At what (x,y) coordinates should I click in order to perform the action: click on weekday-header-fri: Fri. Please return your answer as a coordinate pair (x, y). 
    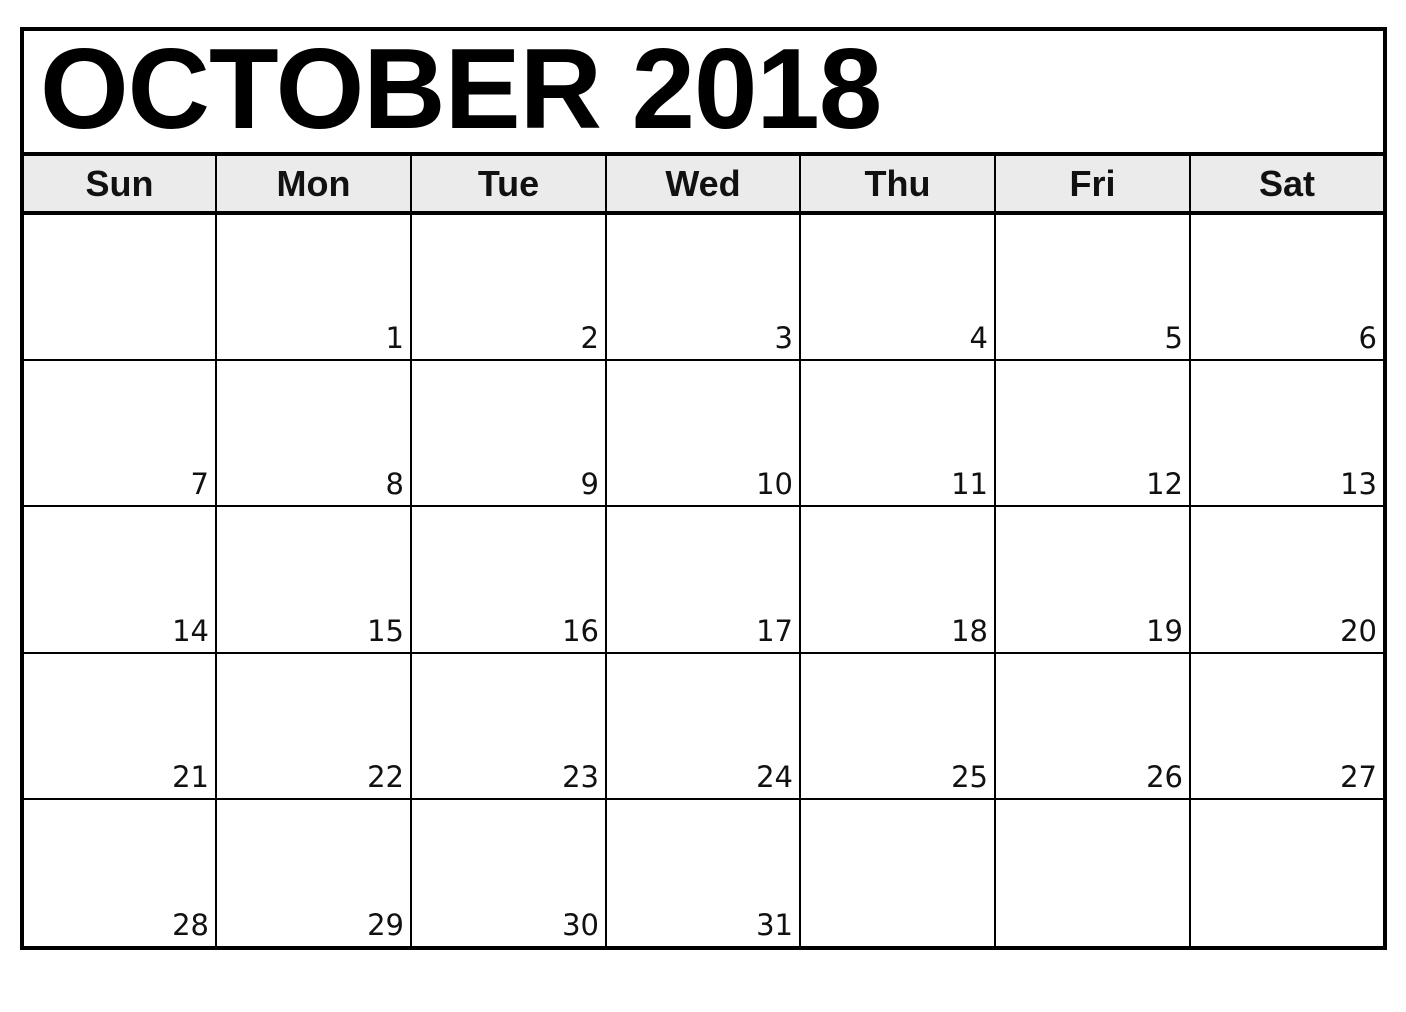
    Looking at the image, I should click on (1093, 183).